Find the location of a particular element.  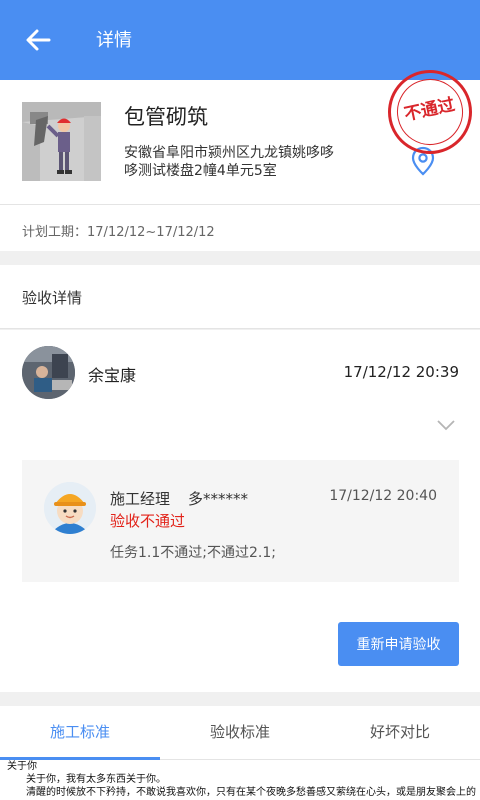

project-address: 安徽省阜阳市颍州区九龙镇姚哆哆哆测试楼盘2幢4单元5室 is located at coordinates (229, 162).